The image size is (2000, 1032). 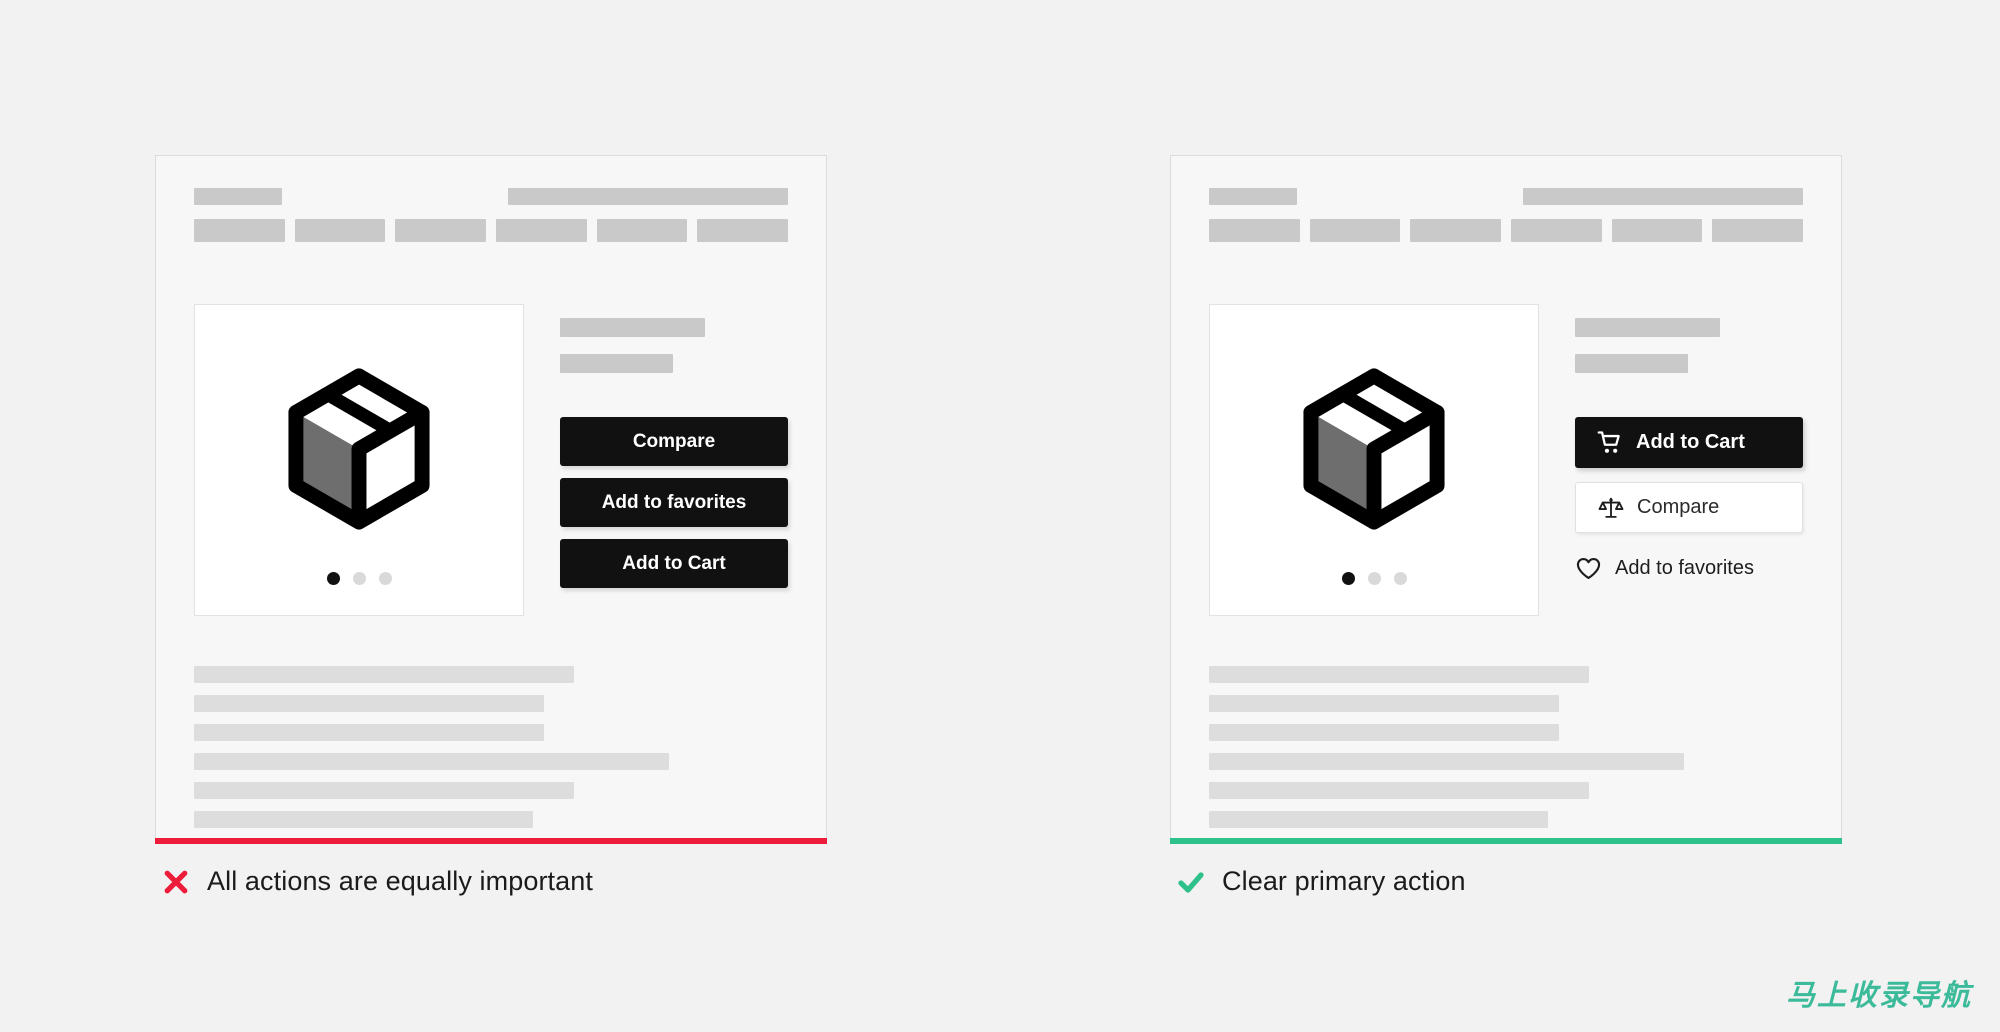 What do you see at coordinates (1588, 568) in the screenshot?
I see `heart-outline-icon` at bounding box center [1588, 568].